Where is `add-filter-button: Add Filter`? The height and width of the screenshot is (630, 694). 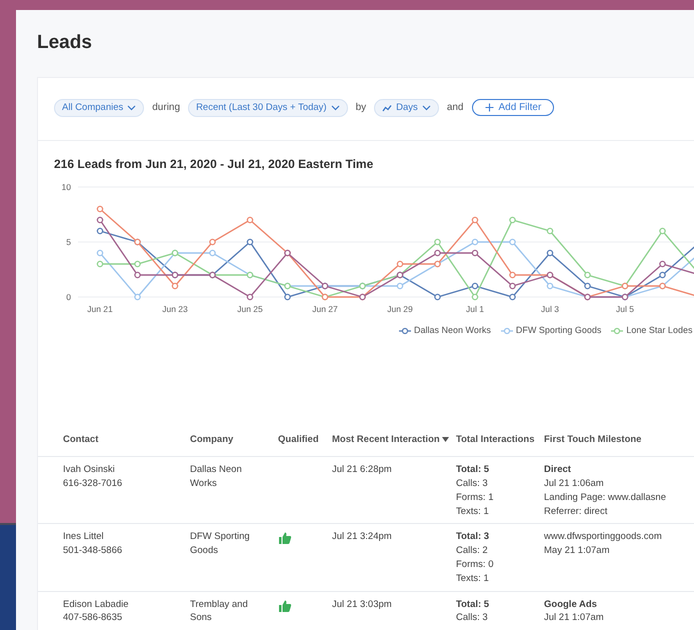
add-filter-button: Add Filter is located at coordinates (513, 107).